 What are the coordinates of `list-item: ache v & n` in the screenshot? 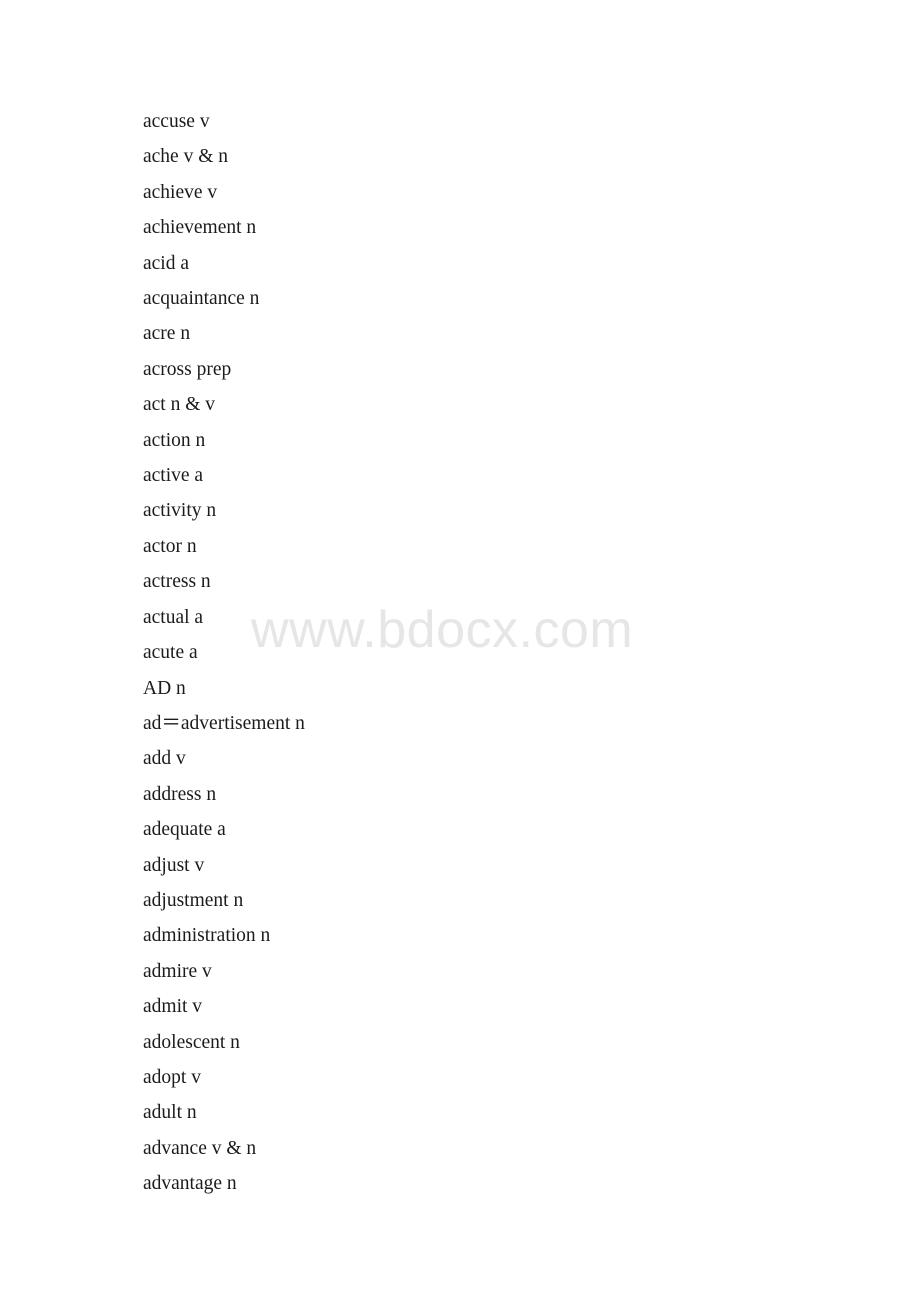 It's located at (186, 157).